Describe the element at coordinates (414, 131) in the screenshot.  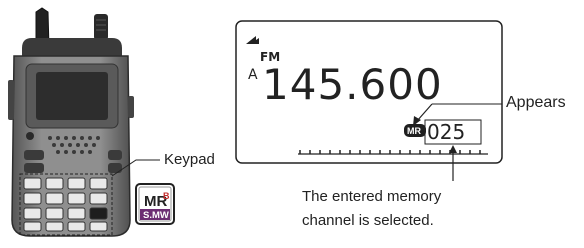
I see `lcd-mr-badge-text: MR` at that location.